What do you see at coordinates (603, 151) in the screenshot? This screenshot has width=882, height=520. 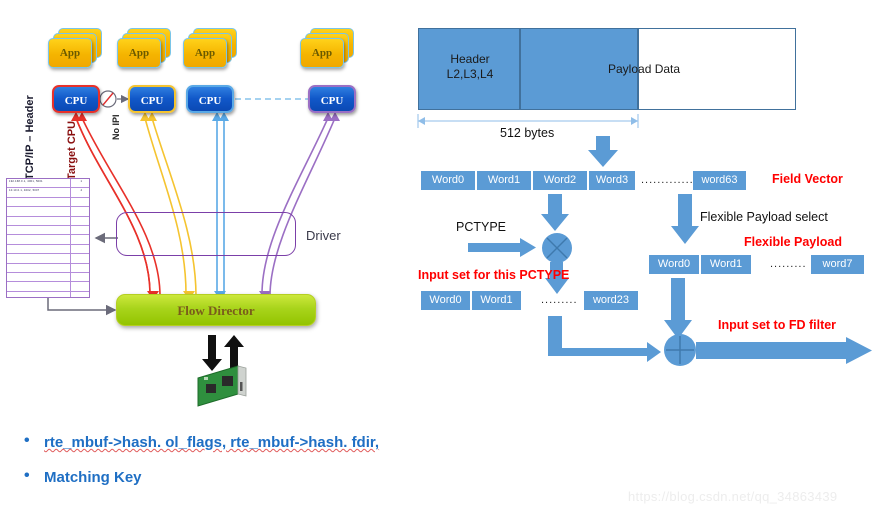 I see `arrow-packet-to-fieldvector` at bounding box center [603, 151].